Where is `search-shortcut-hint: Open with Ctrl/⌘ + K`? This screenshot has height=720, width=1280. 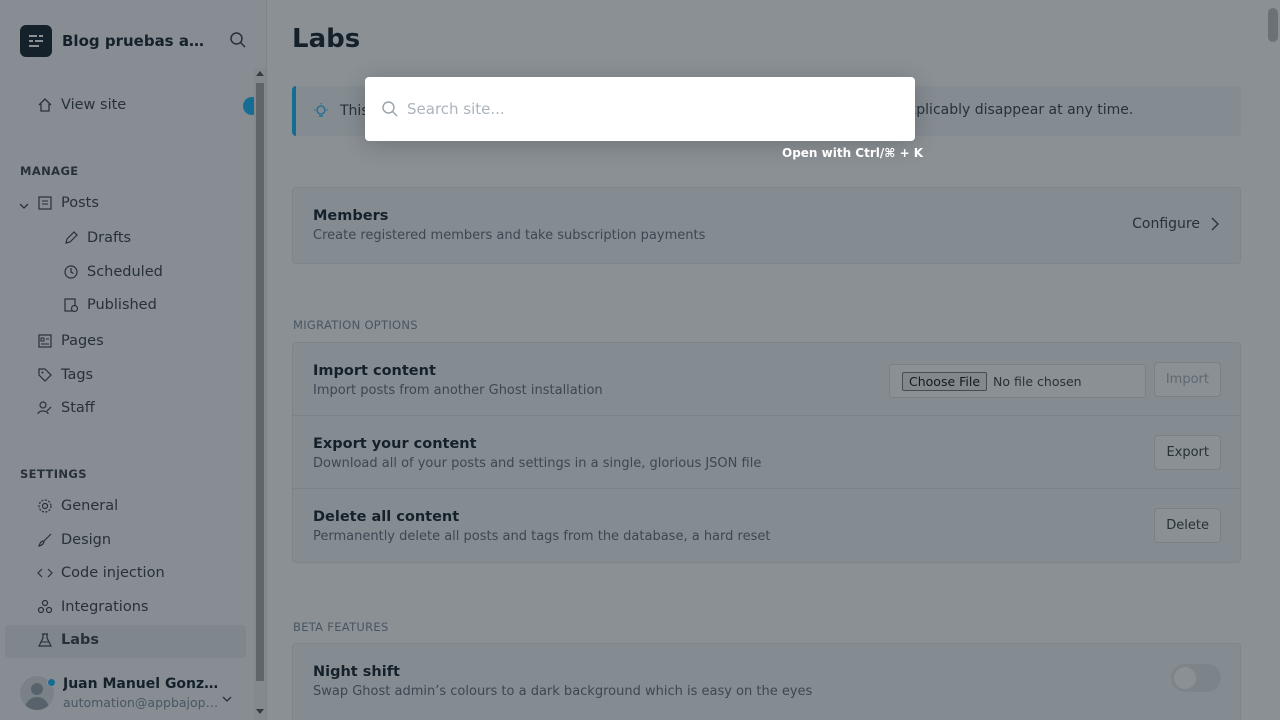 search-shortcut-hint: Open with Ctrl/⌘ + K is located at coordinates (853, 153).